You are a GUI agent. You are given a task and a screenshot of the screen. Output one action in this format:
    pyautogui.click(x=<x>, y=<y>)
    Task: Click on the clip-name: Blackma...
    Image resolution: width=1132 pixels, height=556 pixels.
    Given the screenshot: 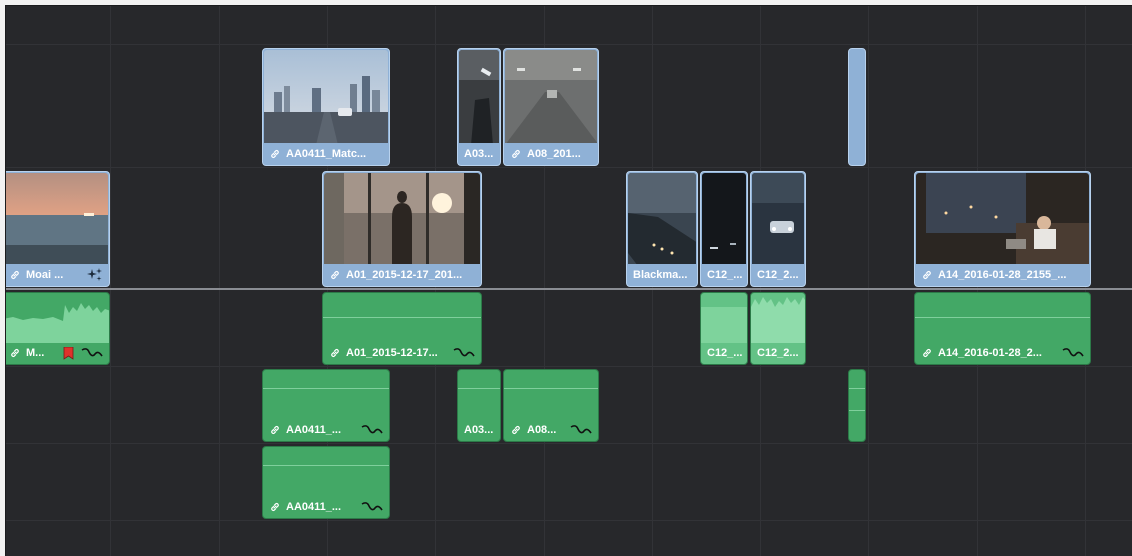 What is the action you would take?
    pyautogui.click(x=660, y=275)
    